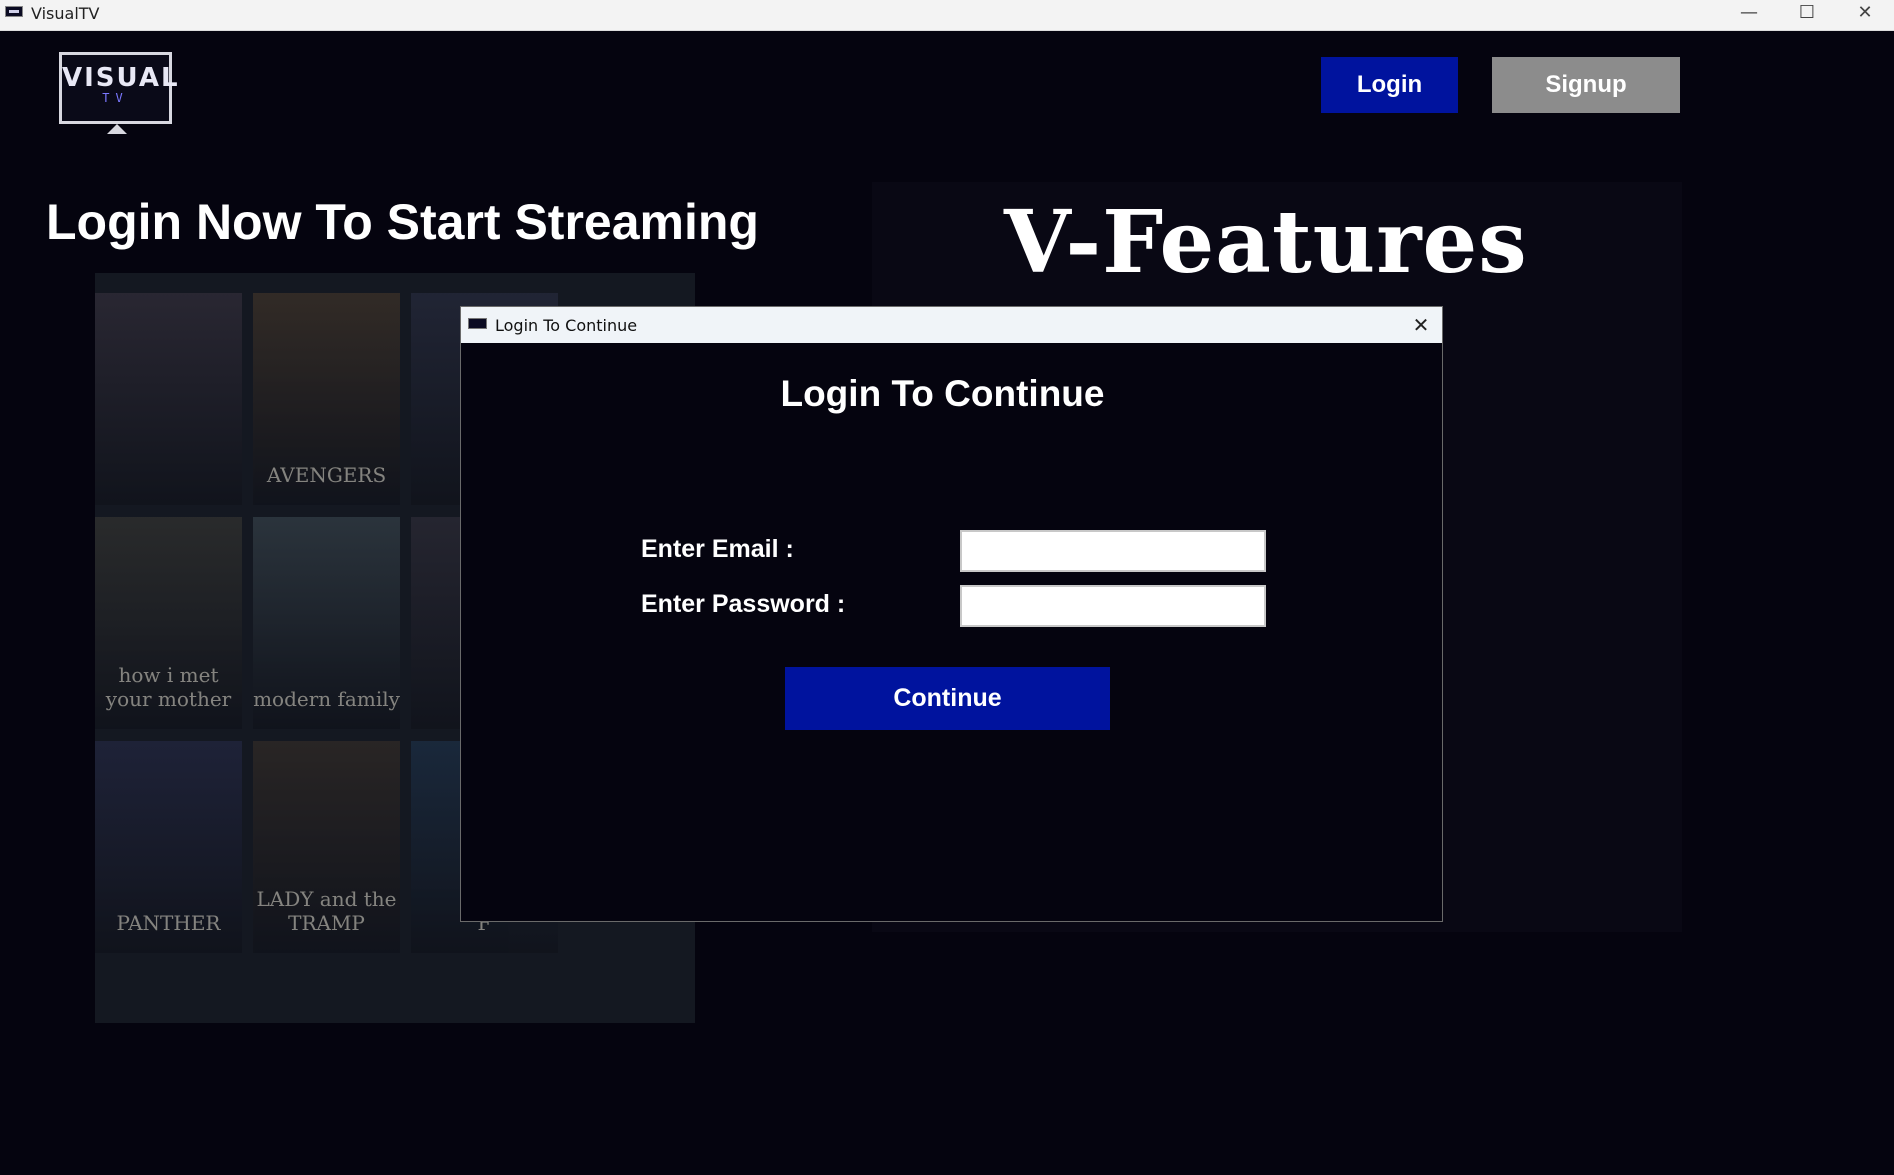 The width and height of the screenshot is (1894, 1175). I want to click on poster-4: modern family, so click(326, 623).